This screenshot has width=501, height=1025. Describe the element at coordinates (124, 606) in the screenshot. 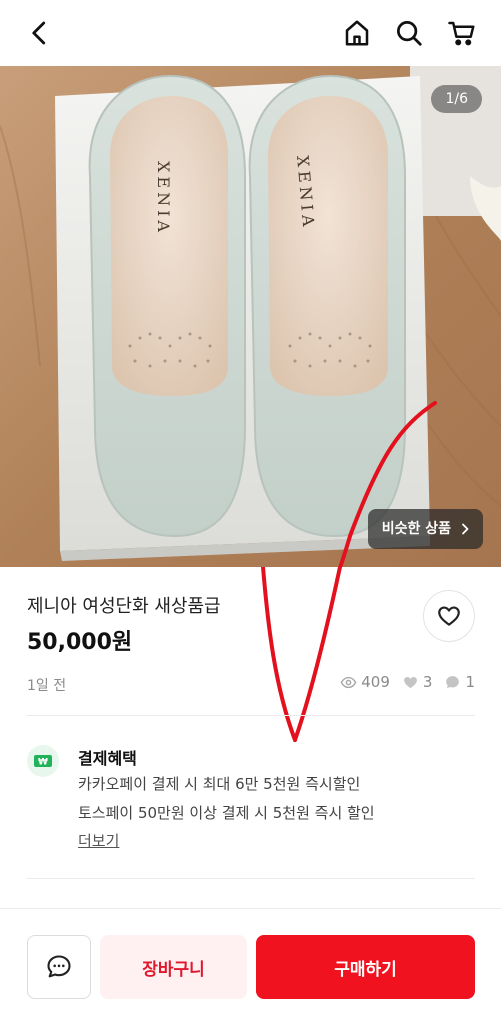

I see `product-title: 제니아 여성단화 새상품급` at that location.